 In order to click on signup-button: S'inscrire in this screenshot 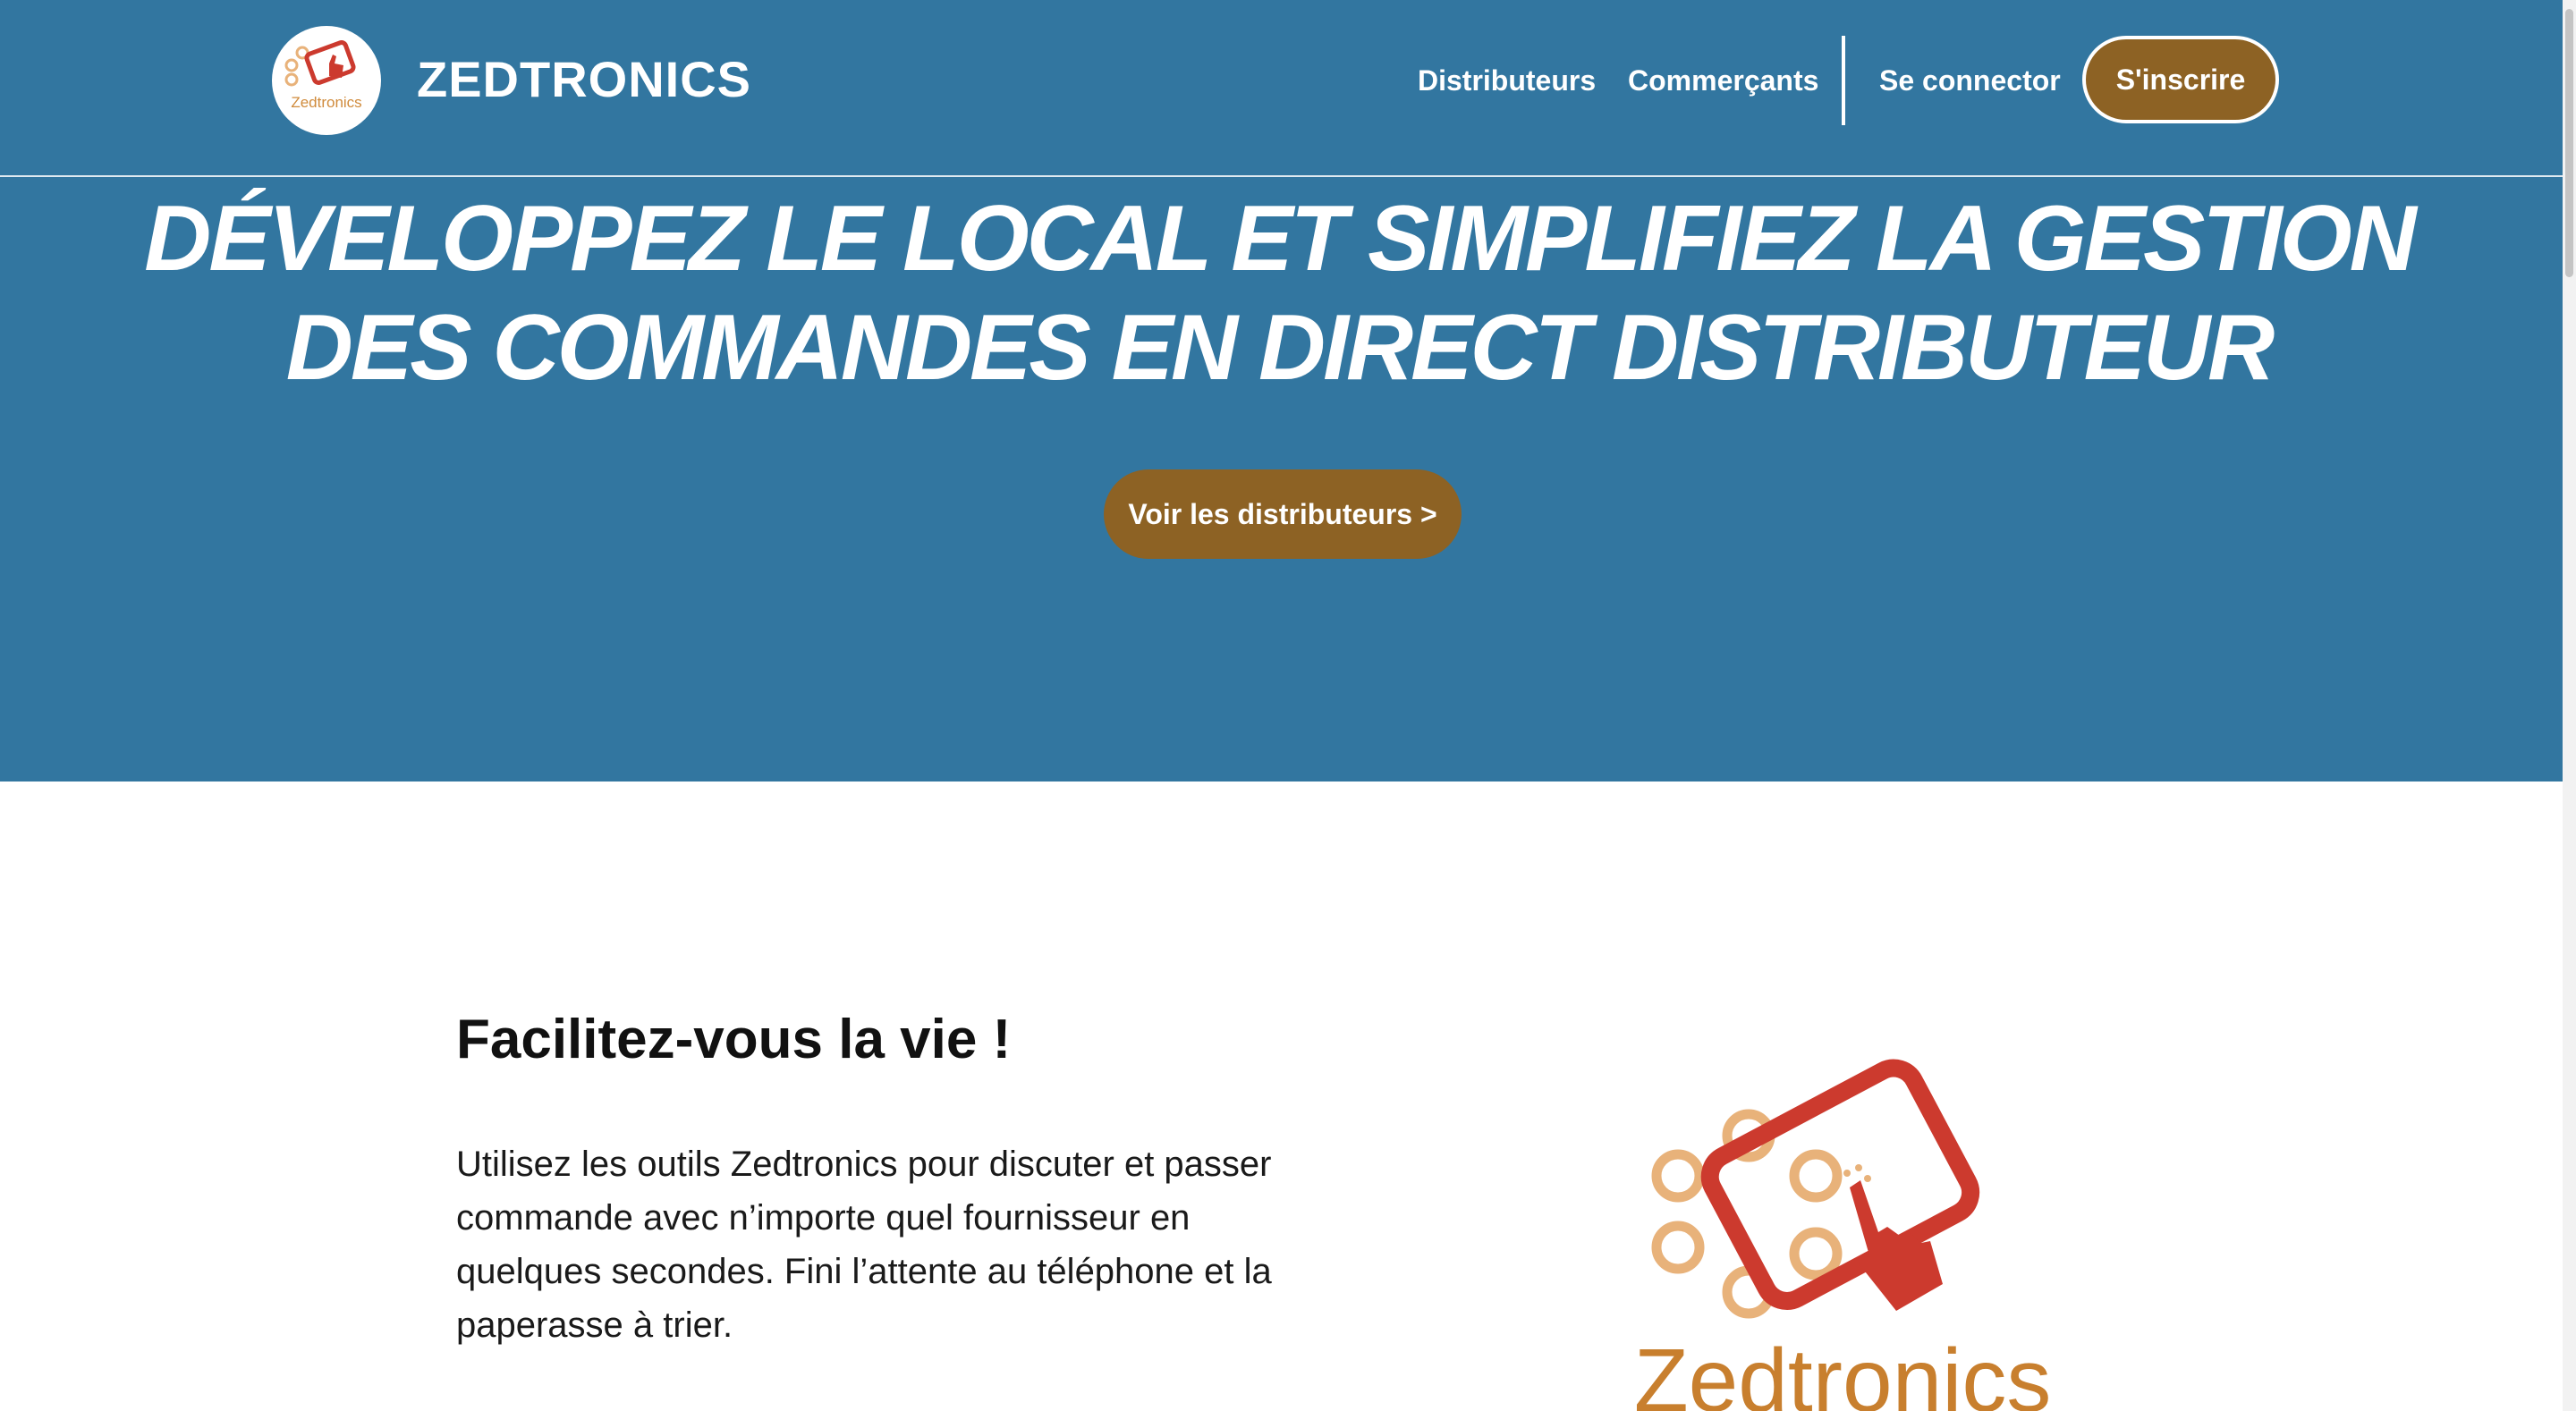, I will do `click(2180, 80)`.